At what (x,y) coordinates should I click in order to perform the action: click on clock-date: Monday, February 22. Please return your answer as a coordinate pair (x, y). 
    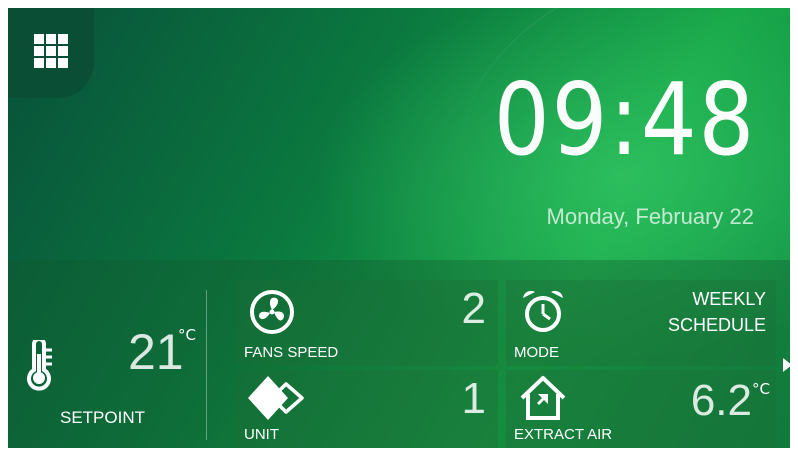
    Looking at the image, I should click on (650, 216).